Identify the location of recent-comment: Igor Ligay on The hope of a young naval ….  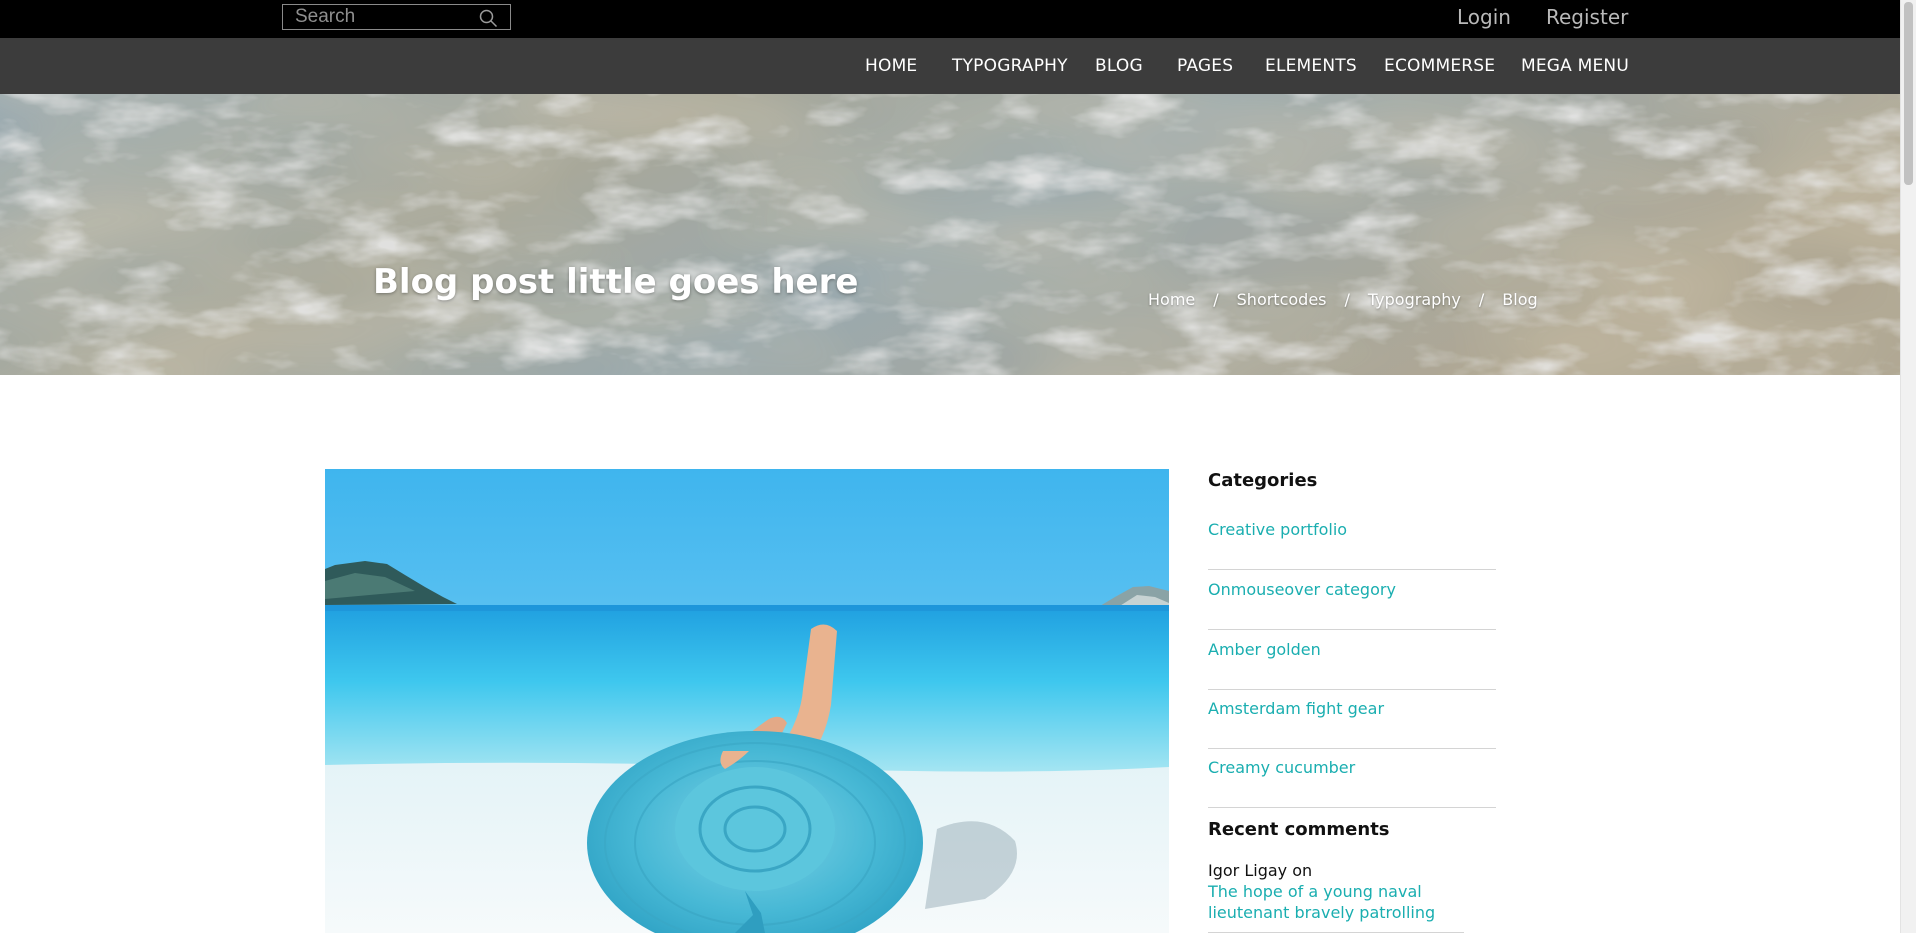
(1335, 891).